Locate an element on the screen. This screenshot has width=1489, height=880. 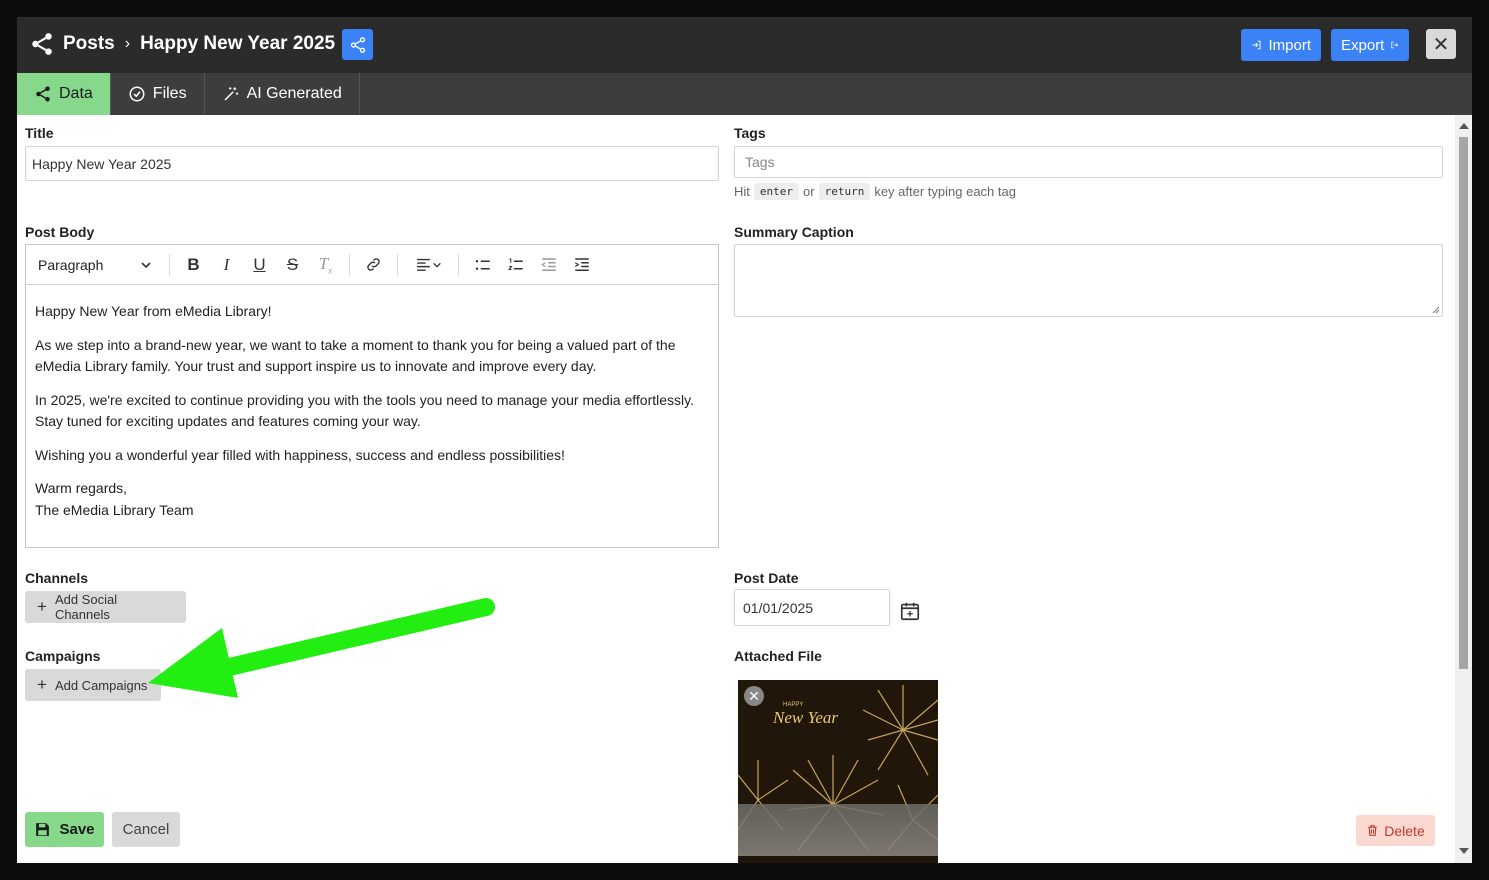
floppy-disk-icon is located at coordinates (43, 829).